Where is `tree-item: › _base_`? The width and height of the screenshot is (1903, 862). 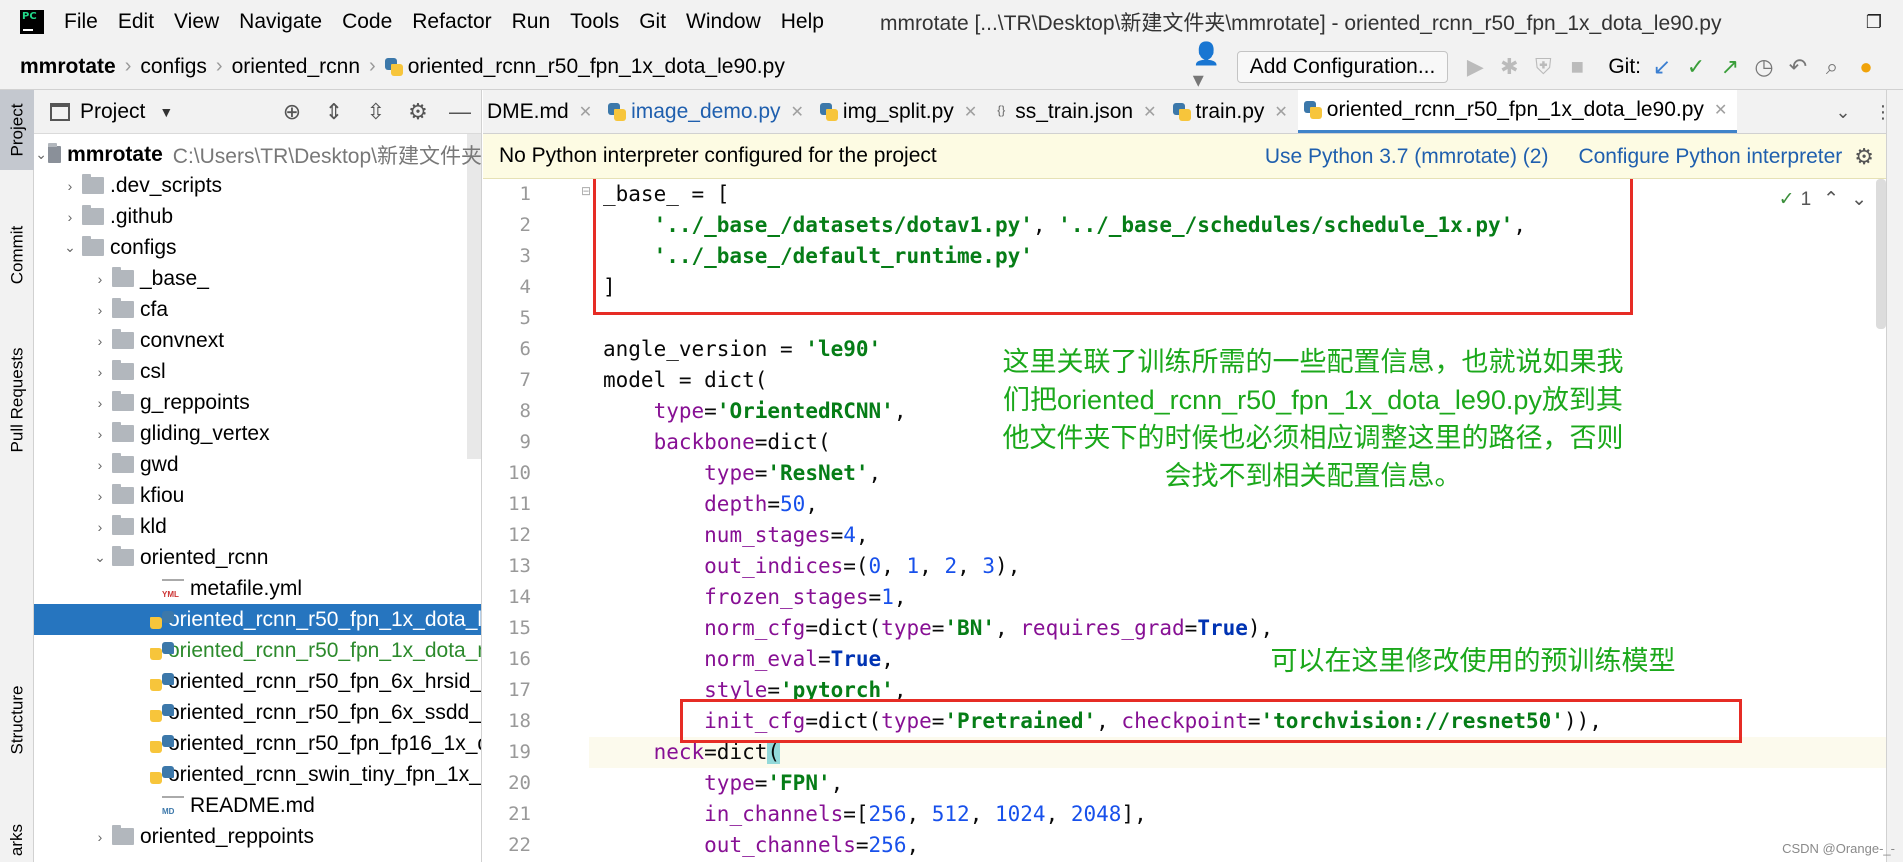
tree-item: › _base_ is located at coordinates (257, 278).